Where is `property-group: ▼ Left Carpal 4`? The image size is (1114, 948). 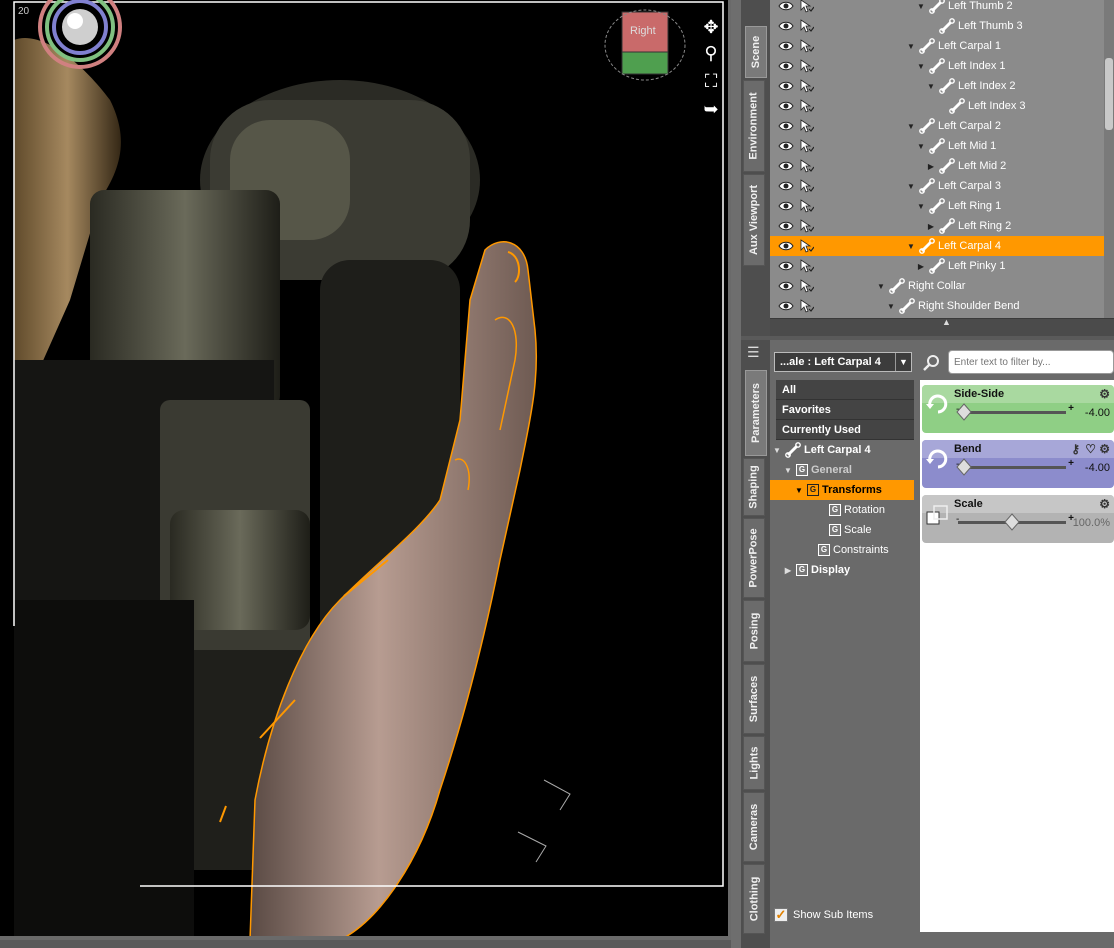
property-group: ▼ Left Carpal 4 is located at coordinates (842, 450).